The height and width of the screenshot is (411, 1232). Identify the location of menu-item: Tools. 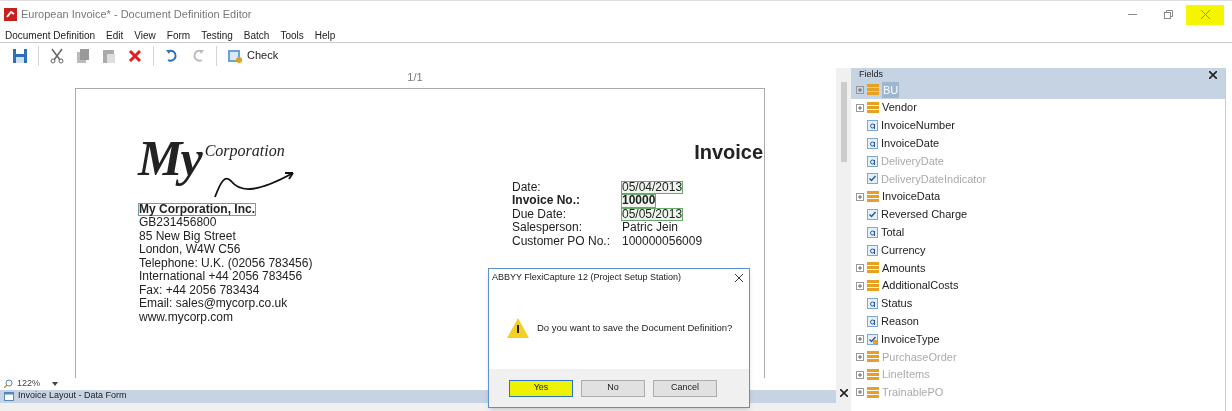
(292, 35).